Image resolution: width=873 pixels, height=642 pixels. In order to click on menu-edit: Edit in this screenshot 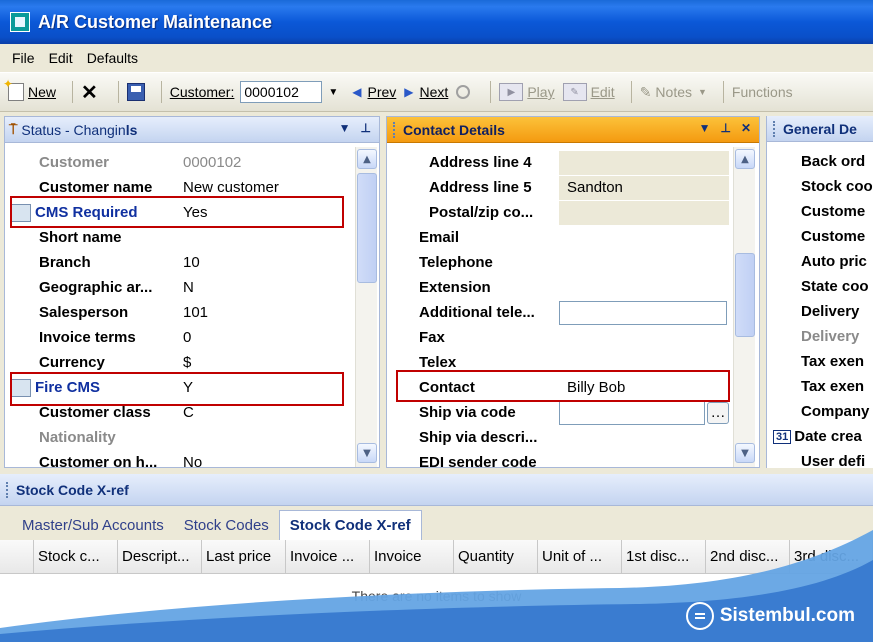, I will do `click(61, 58)`.